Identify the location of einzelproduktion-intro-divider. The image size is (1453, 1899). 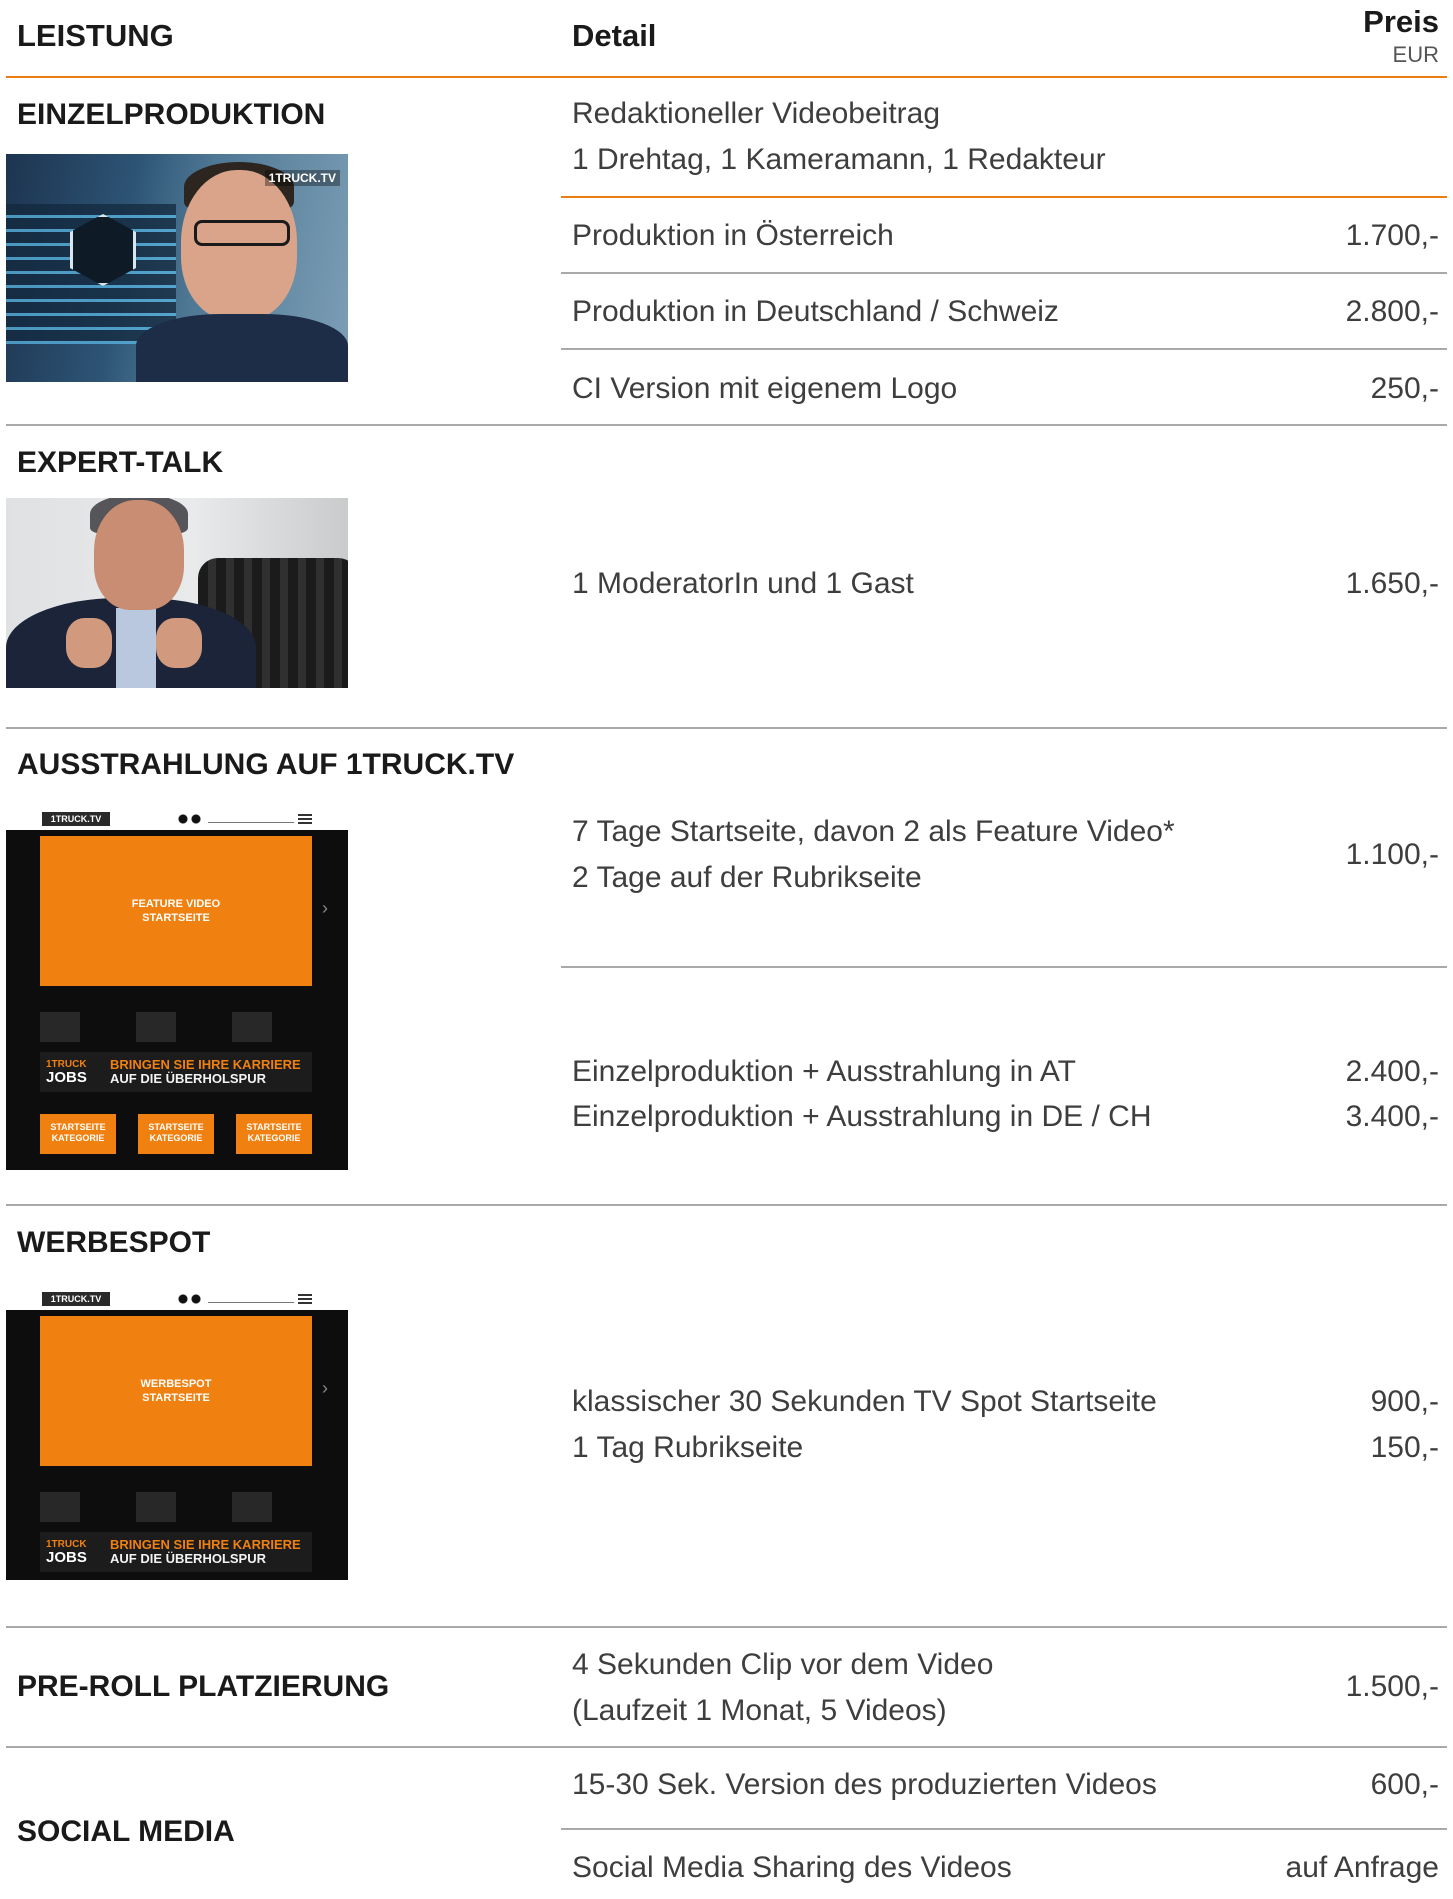
(1004, 197).